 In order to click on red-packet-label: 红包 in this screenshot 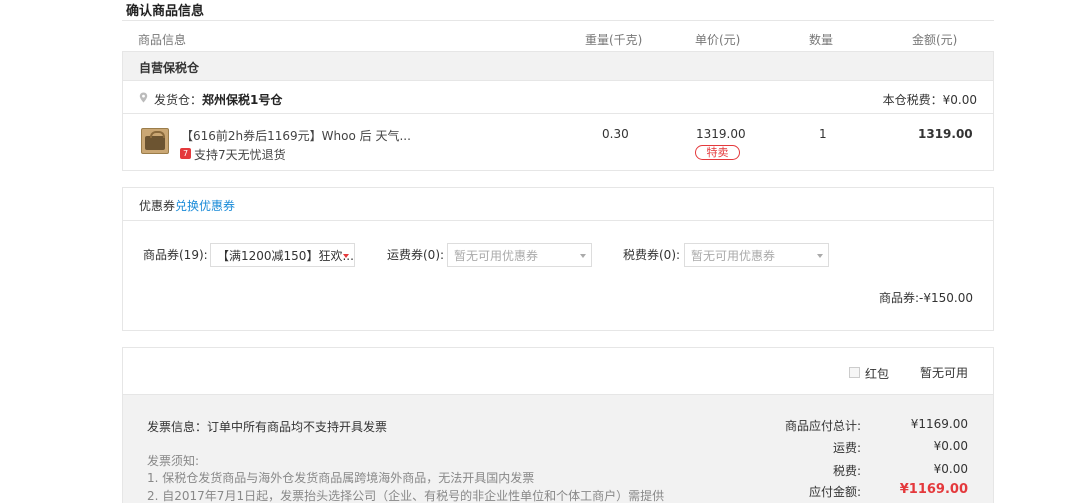, I will do `click(877, 374)`.